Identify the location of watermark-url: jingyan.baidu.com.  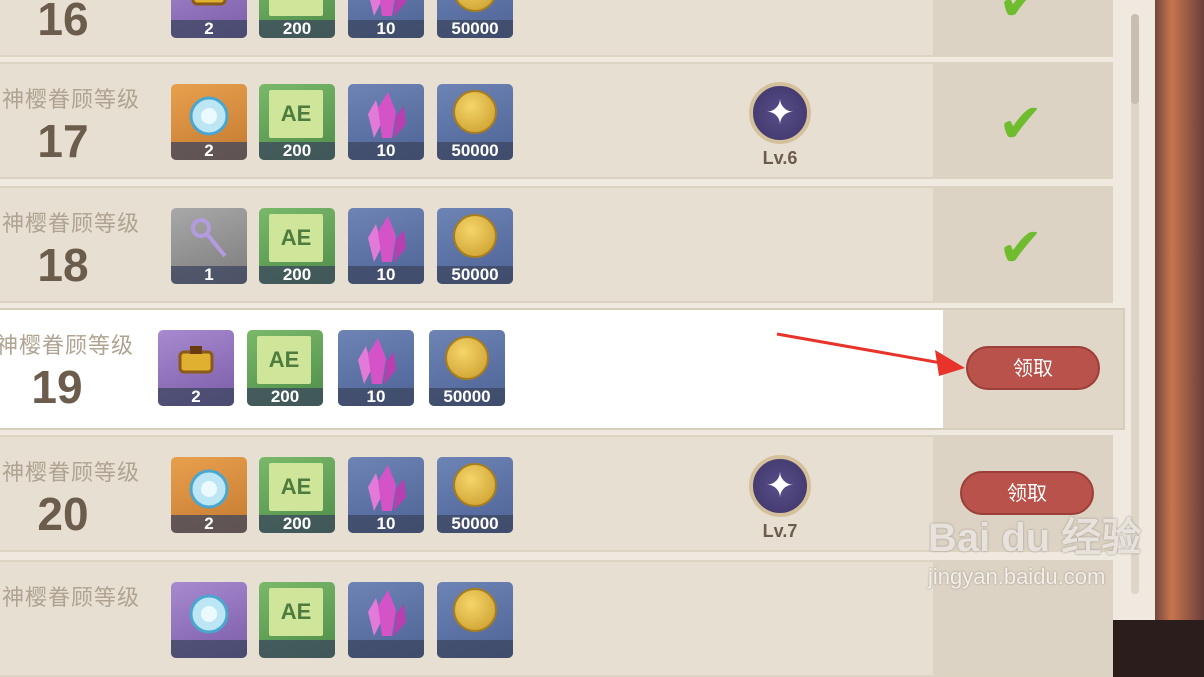
(1017, 576).